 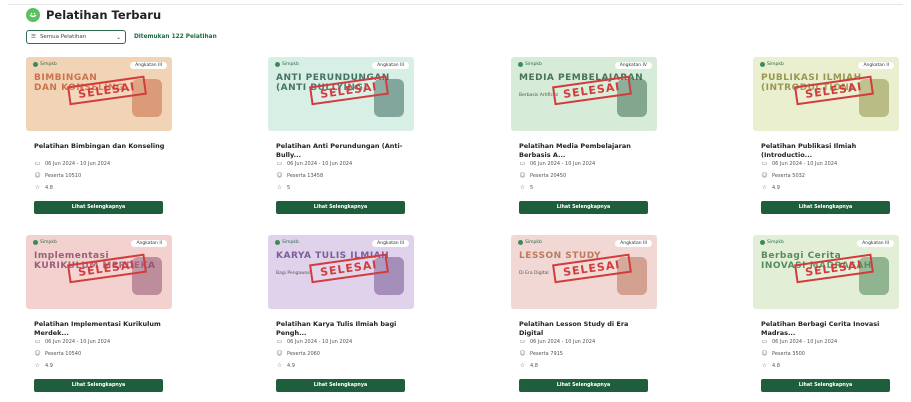 What do you see at coordinates (534, 273) in the screenshot?
I see `thumbnail-subheading: Di Era Digital` at bounding box center [534, 273].